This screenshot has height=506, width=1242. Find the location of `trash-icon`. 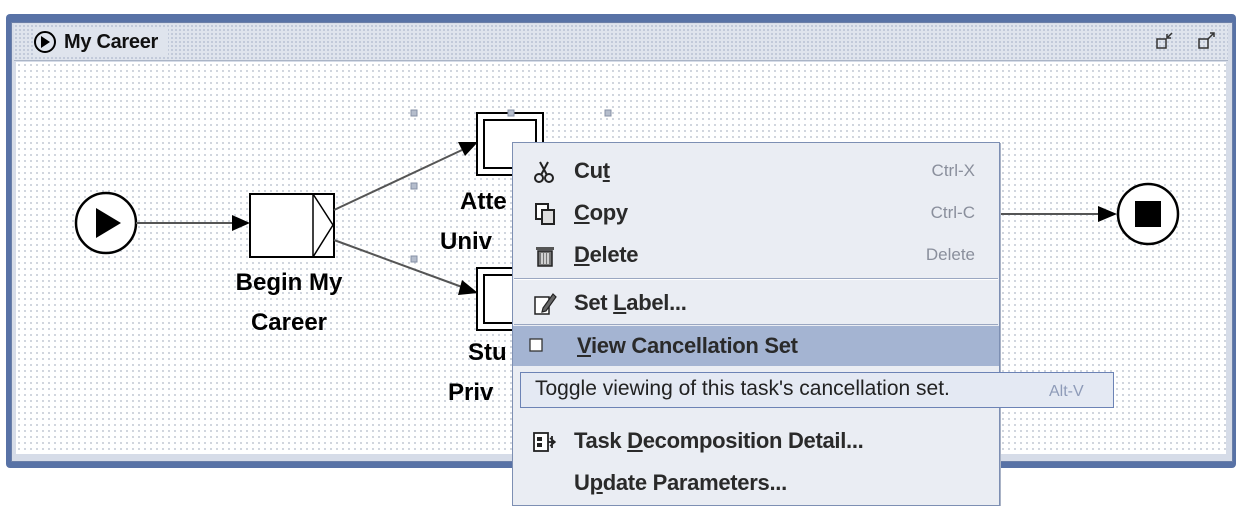

trash-icon is located at coordinates (545, 256).